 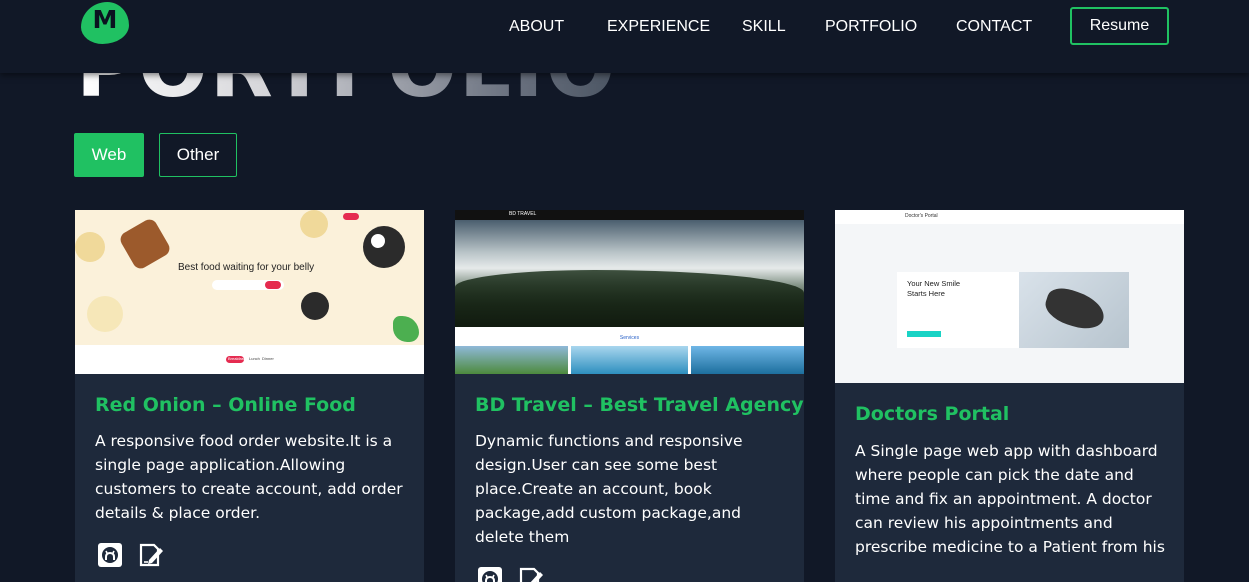 I want to click on thumbnail-navbar: BD TRAVEL, so click(x=629, y=215).